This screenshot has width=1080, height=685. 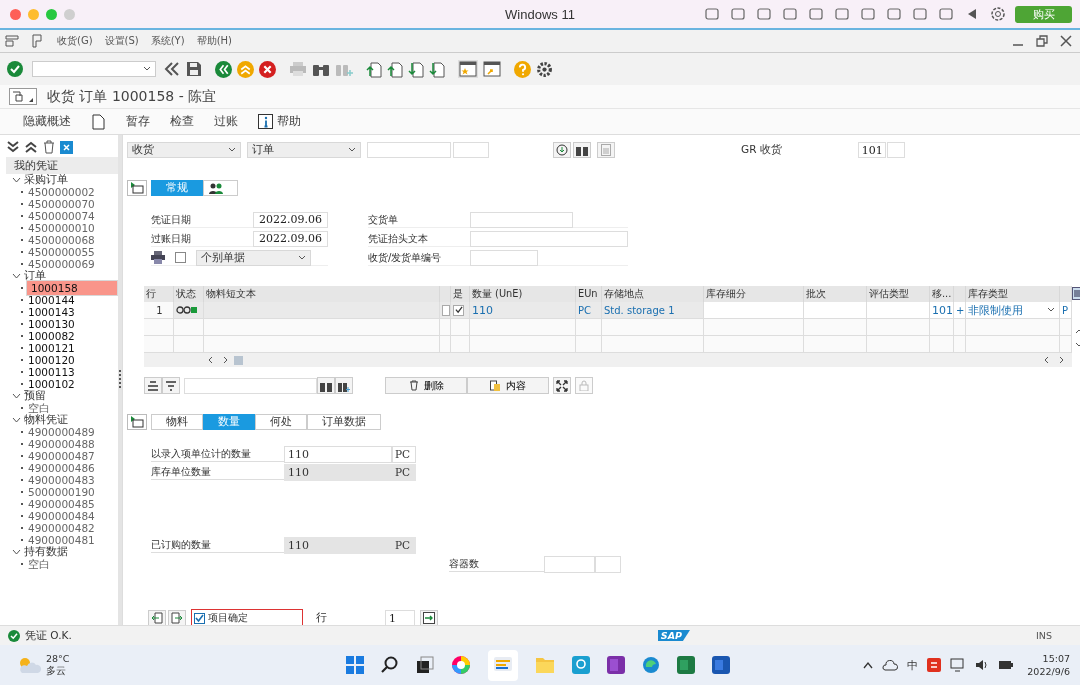 I want to click on tree-item: 4900000484, so click(x=72, y=516).